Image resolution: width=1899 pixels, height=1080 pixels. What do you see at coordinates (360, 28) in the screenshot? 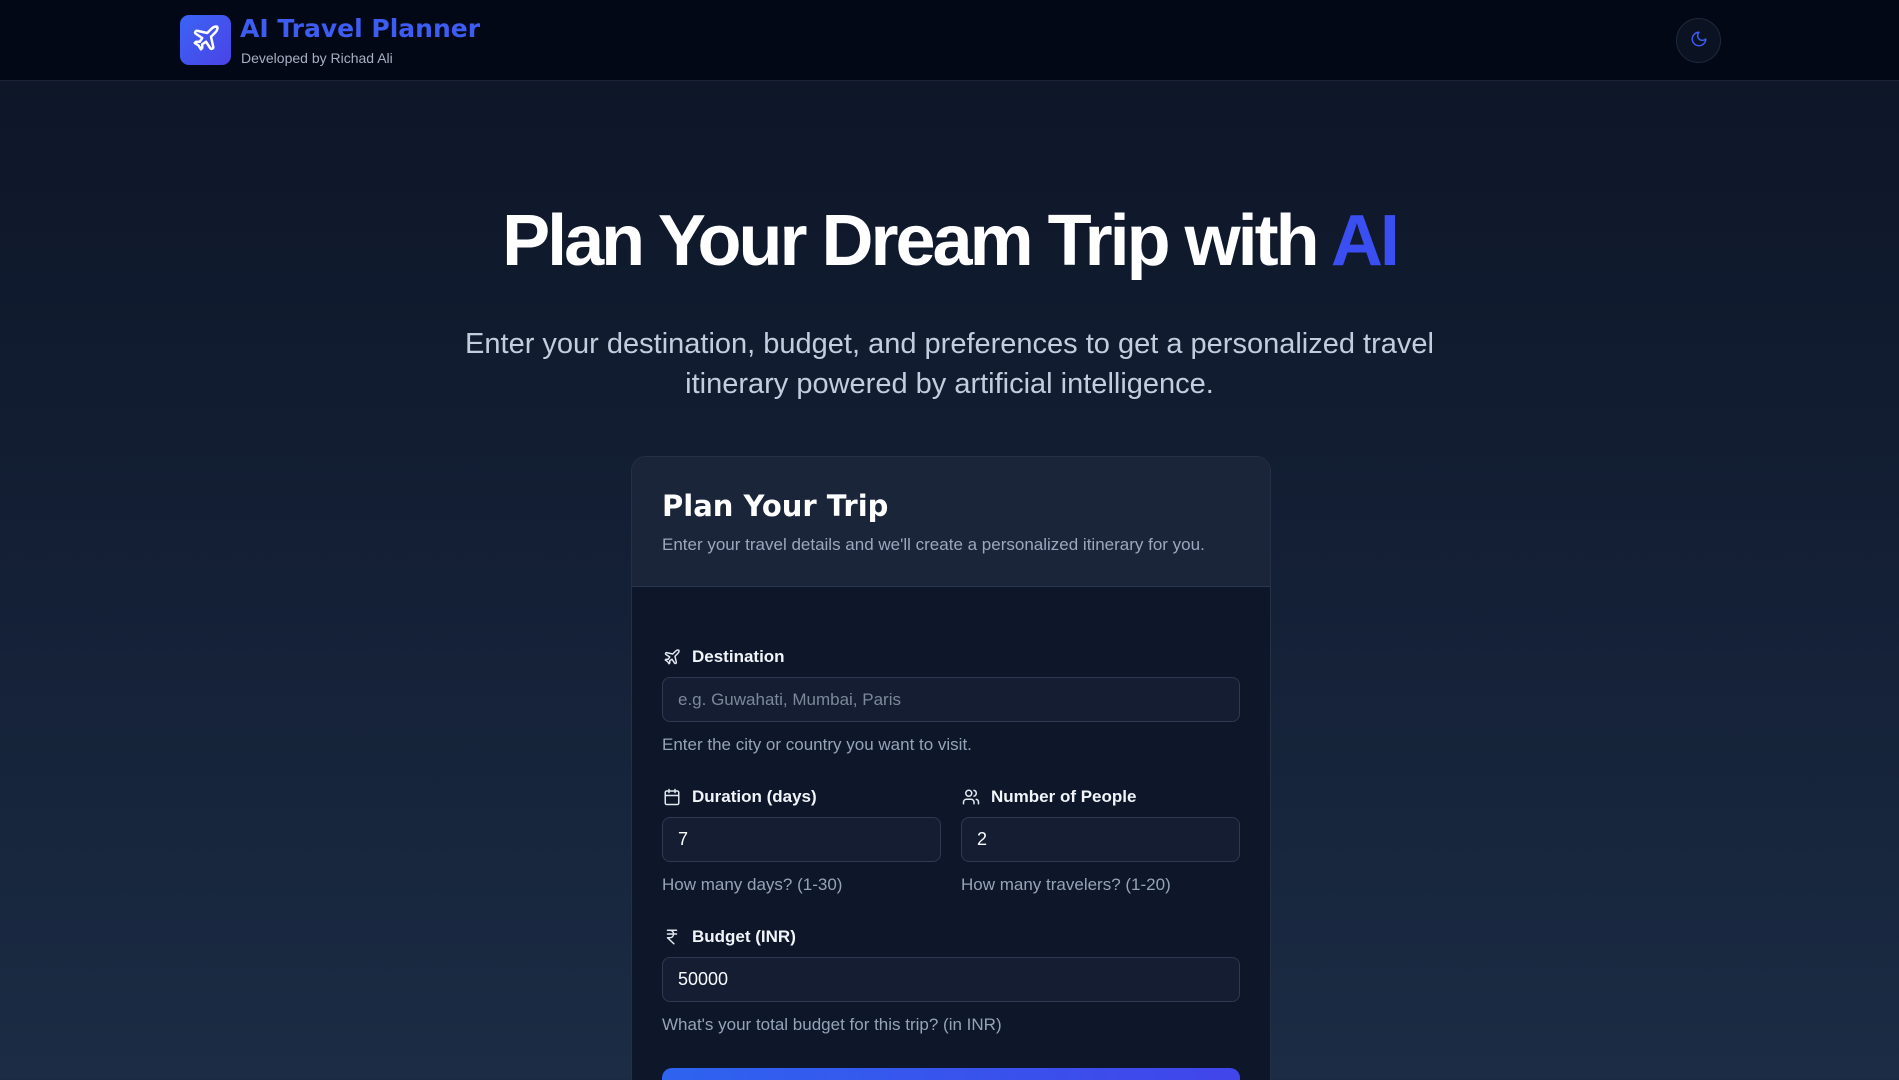
I see `brand-title: AI Travel Planner` at bounding box center [360, 28].